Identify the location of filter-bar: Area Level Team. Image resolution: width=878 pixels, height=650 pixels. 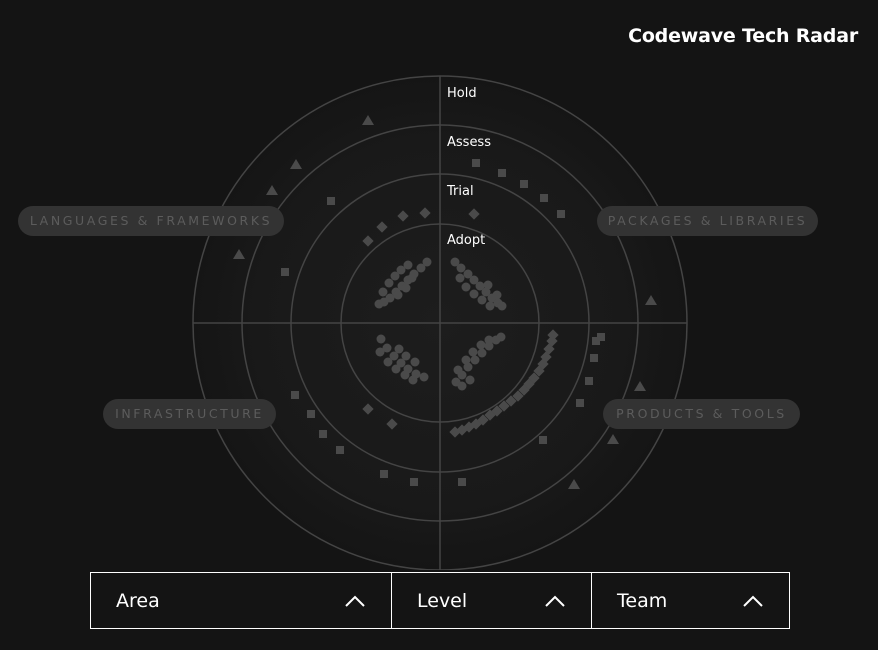
(440, 600).